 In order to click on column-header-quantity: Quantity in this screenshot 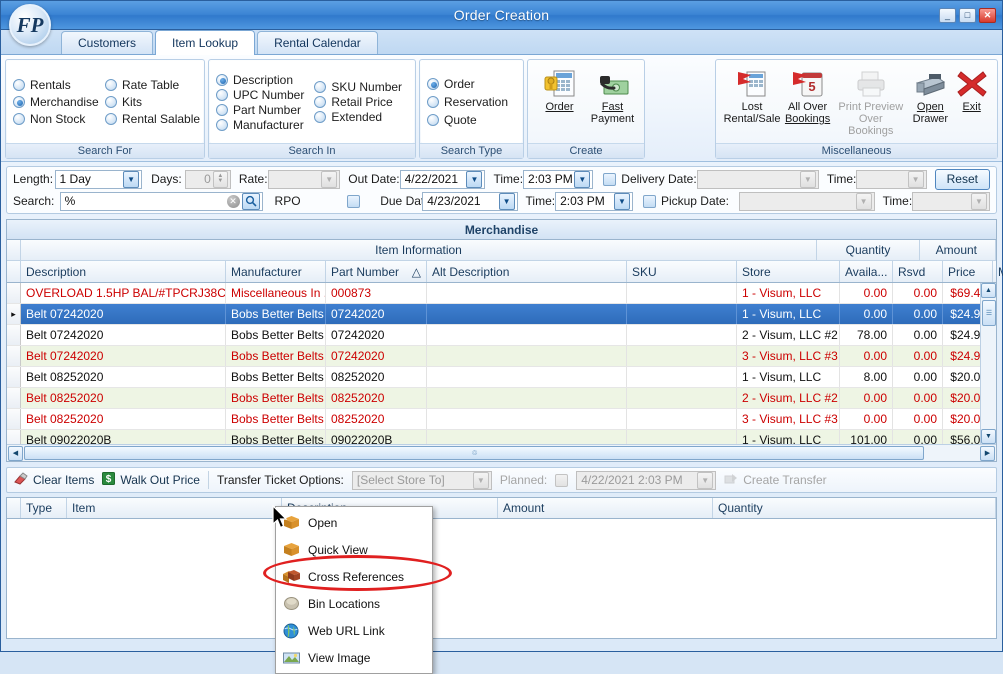, I will do `click(854, 508)`.